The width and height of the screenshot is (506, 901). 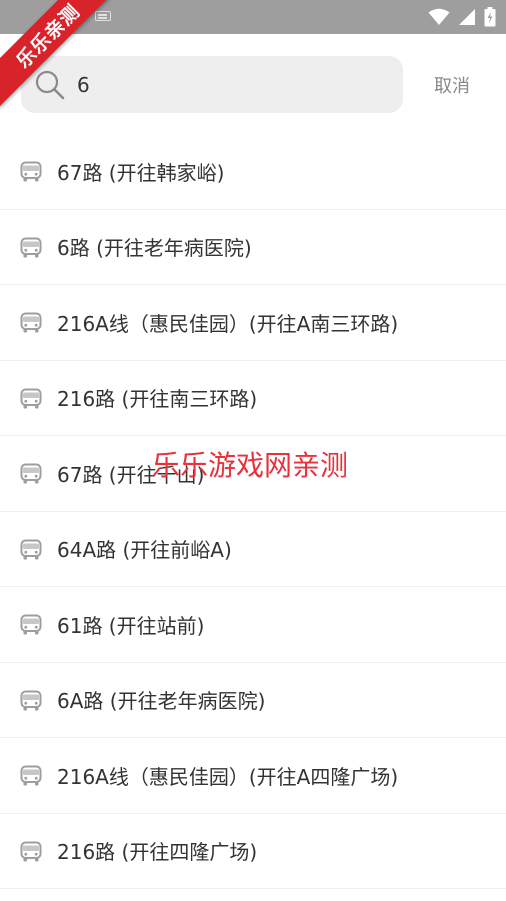 What do you see at coordinates (50, 85) in the screenshot?
I see `search-icon` at bounding box center [50, 85].